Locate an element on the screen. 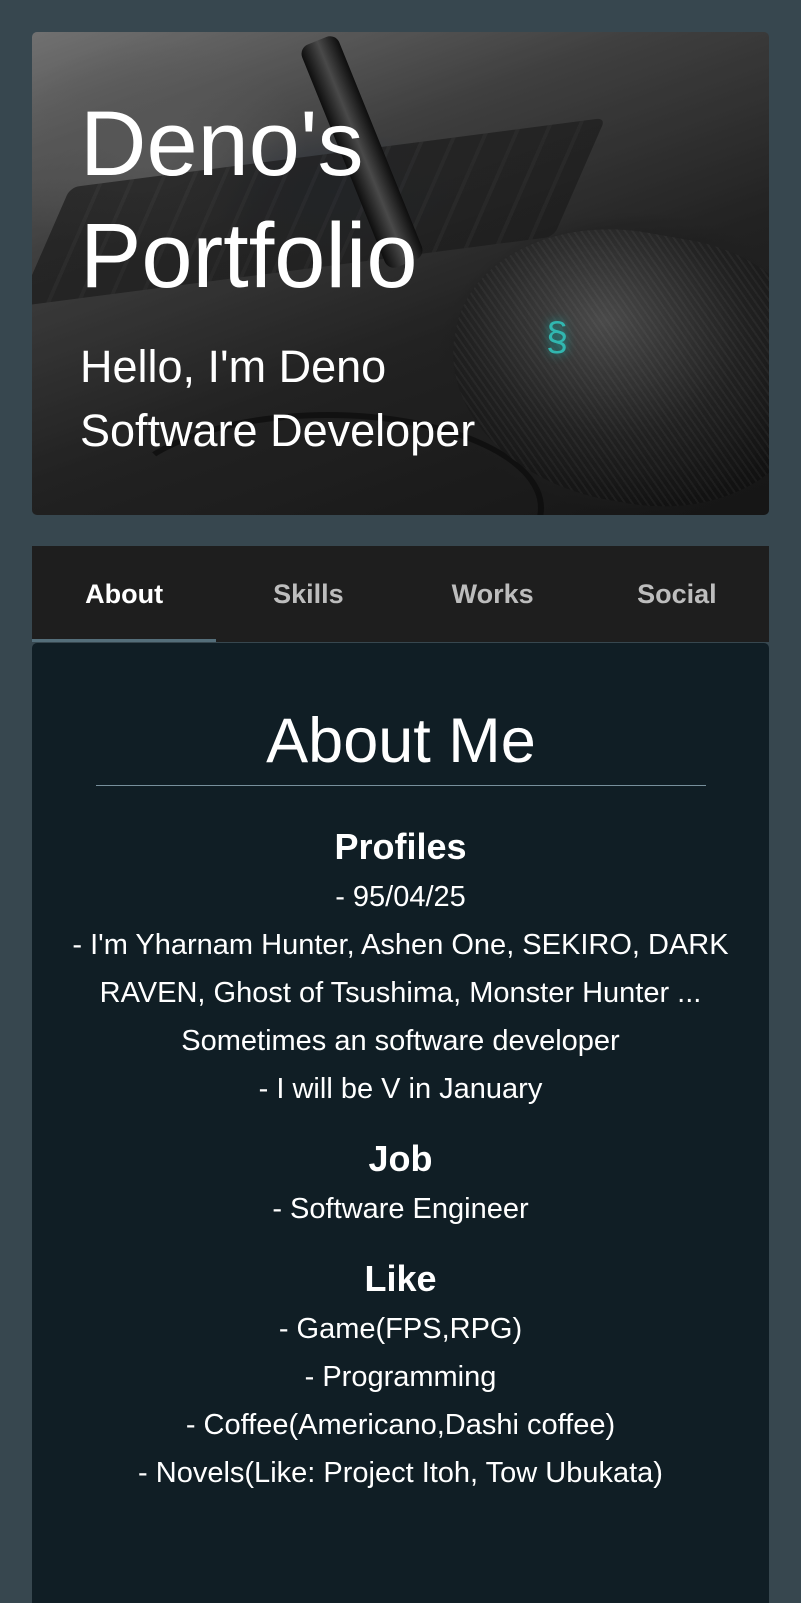  tab-about: About is located at coordinates (124, 594).